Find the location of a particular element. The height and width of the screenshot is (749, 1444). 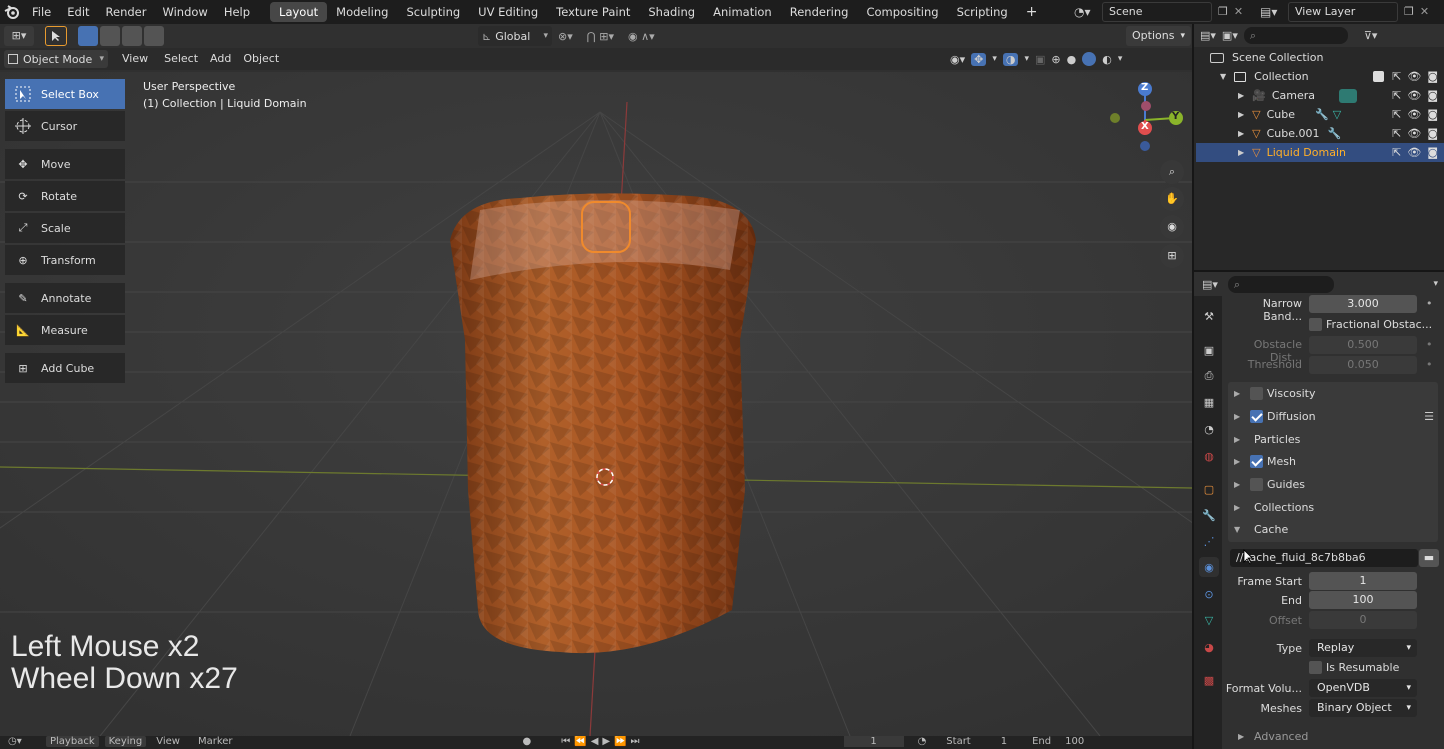

fractional-checkbox-box is located at coordinates (1315, 324).